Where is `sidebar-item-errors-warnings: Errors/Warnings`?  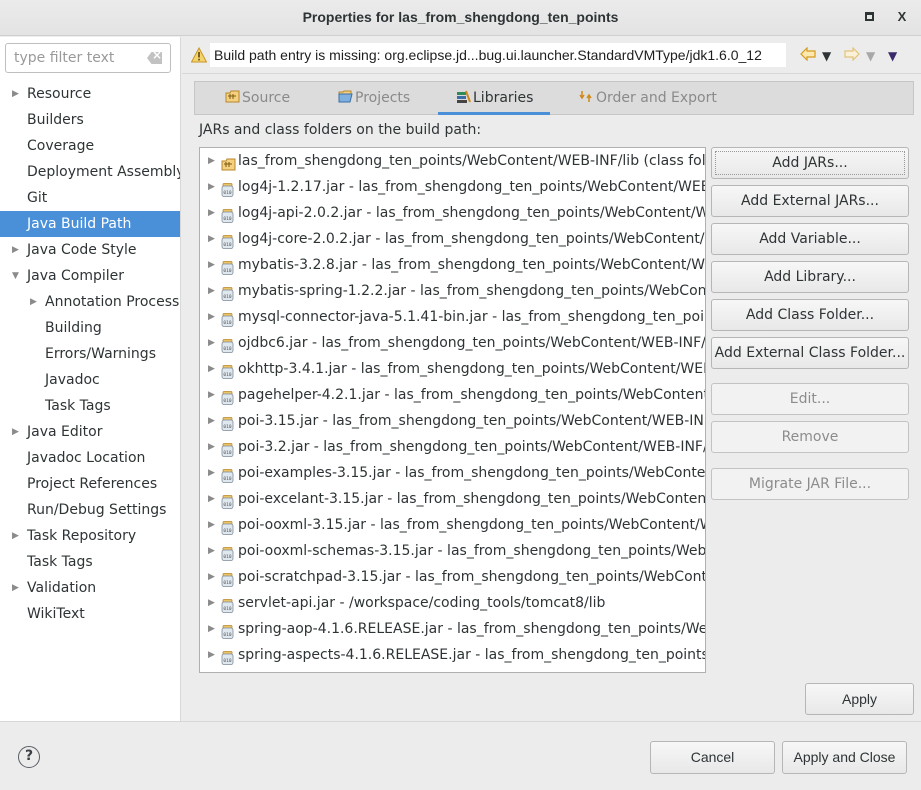 sidebar-item-errors-warnings: Errors/Warnings is located at coordinates (90, 354).